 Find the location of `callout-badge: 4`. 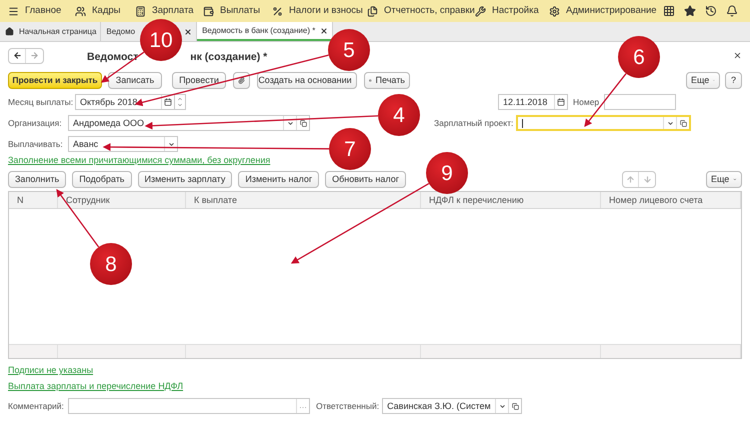

callout-badge: 4 is located at coordinates (399, 115).